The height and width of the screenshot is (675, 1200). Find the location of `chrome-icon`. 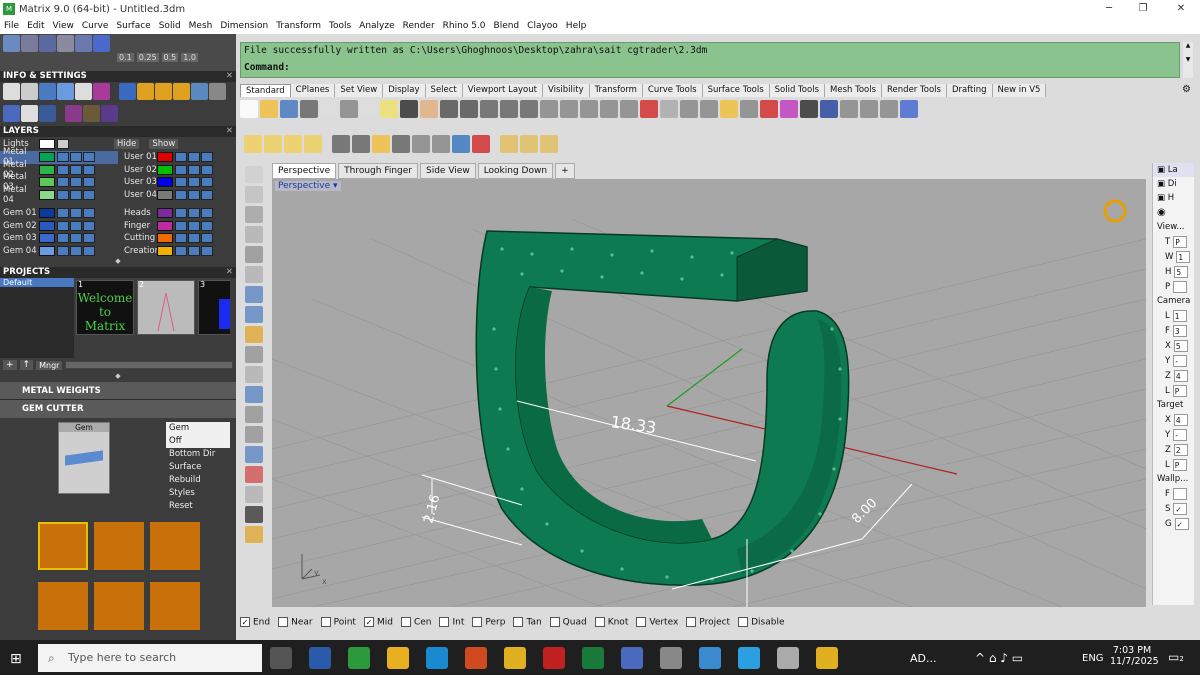

chrome-icon is located at coordinates (827, 658).